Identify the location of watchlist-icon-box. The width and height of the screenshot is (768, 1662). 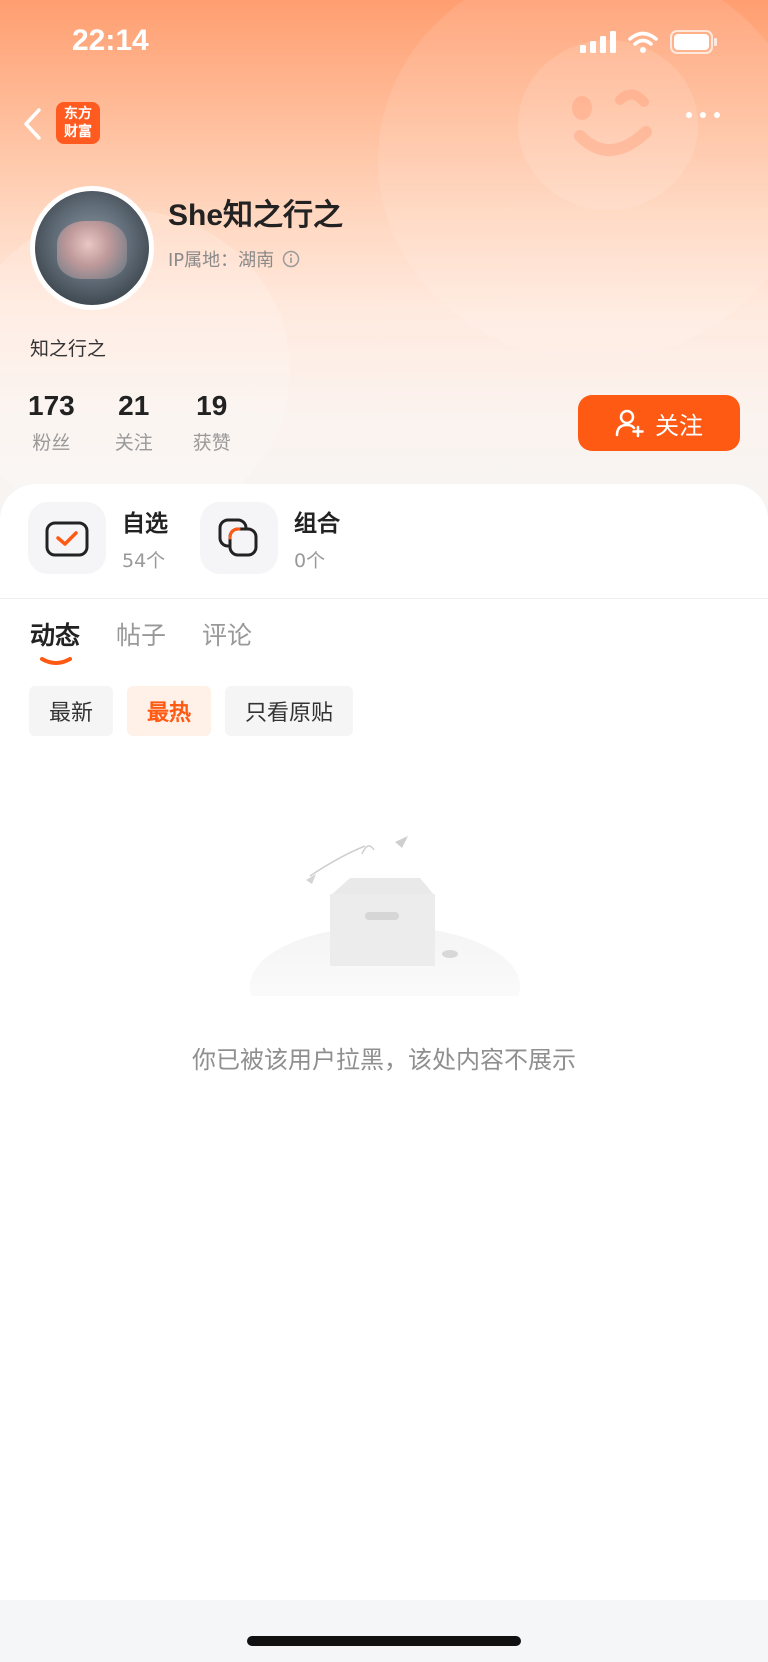
(67, 538).